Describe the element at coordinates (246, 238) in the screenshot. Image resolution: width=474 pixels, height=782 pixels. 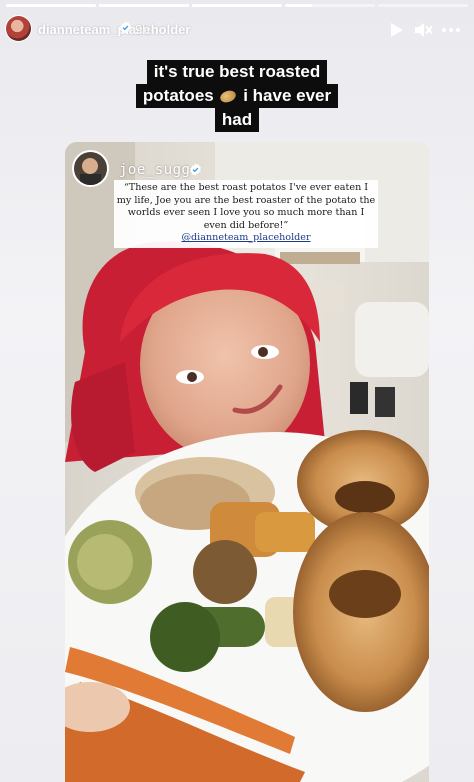
I see `mention-link: @dianneteam_placeholder` at that location.